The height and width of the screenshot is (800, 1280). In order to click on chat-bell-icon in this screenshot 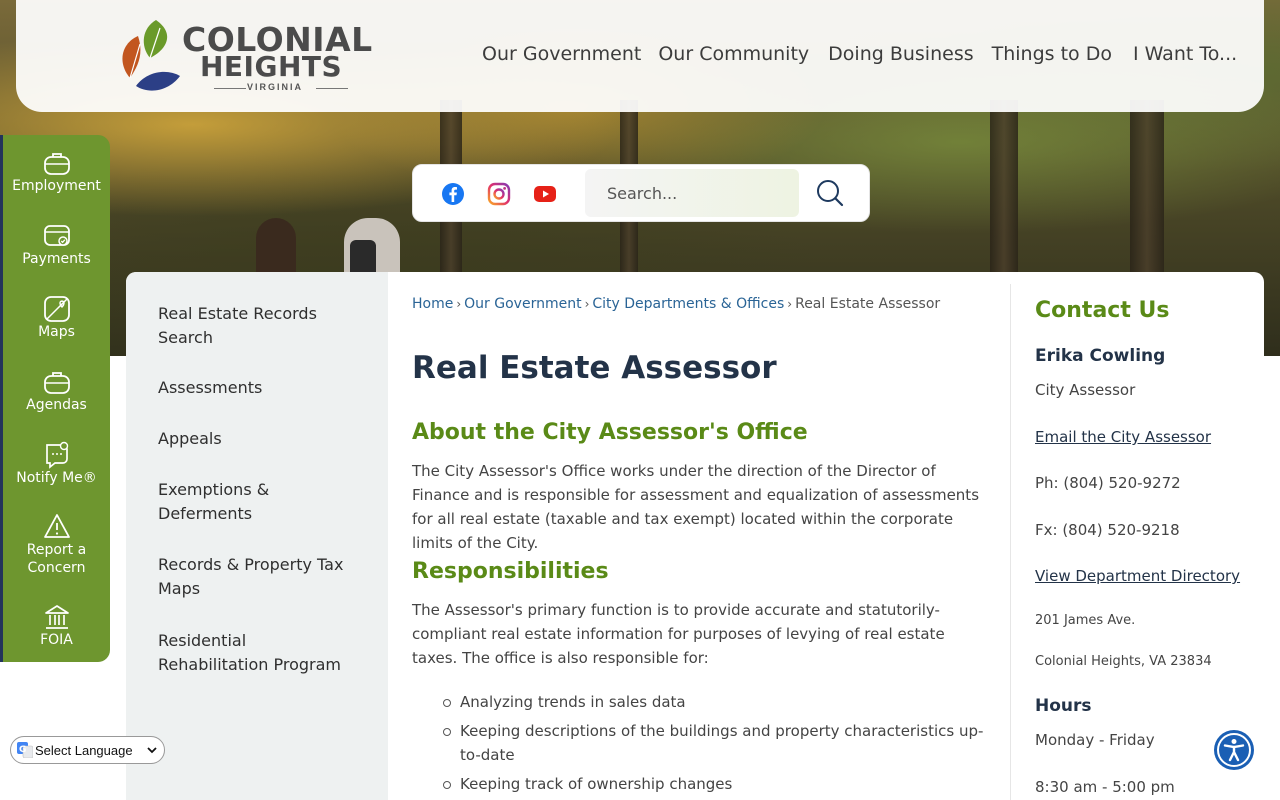, I will do `click(56, 455)`.